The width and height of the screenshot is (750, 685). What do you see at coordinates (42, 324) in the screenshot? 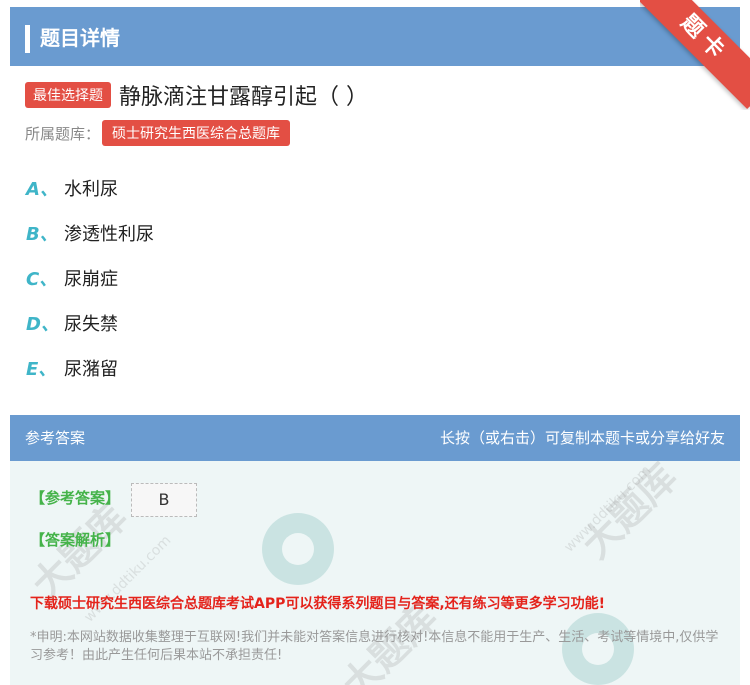
I see `option-letter: D、` at bounding box center [42, 324].